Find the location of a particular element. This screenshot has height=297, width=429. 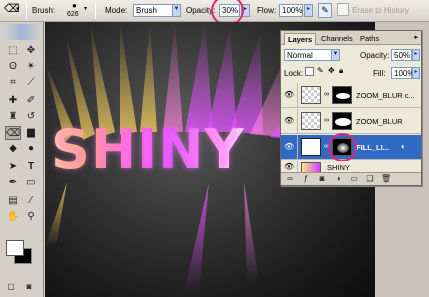

type-icon: T is located at coordinates (31, 167).